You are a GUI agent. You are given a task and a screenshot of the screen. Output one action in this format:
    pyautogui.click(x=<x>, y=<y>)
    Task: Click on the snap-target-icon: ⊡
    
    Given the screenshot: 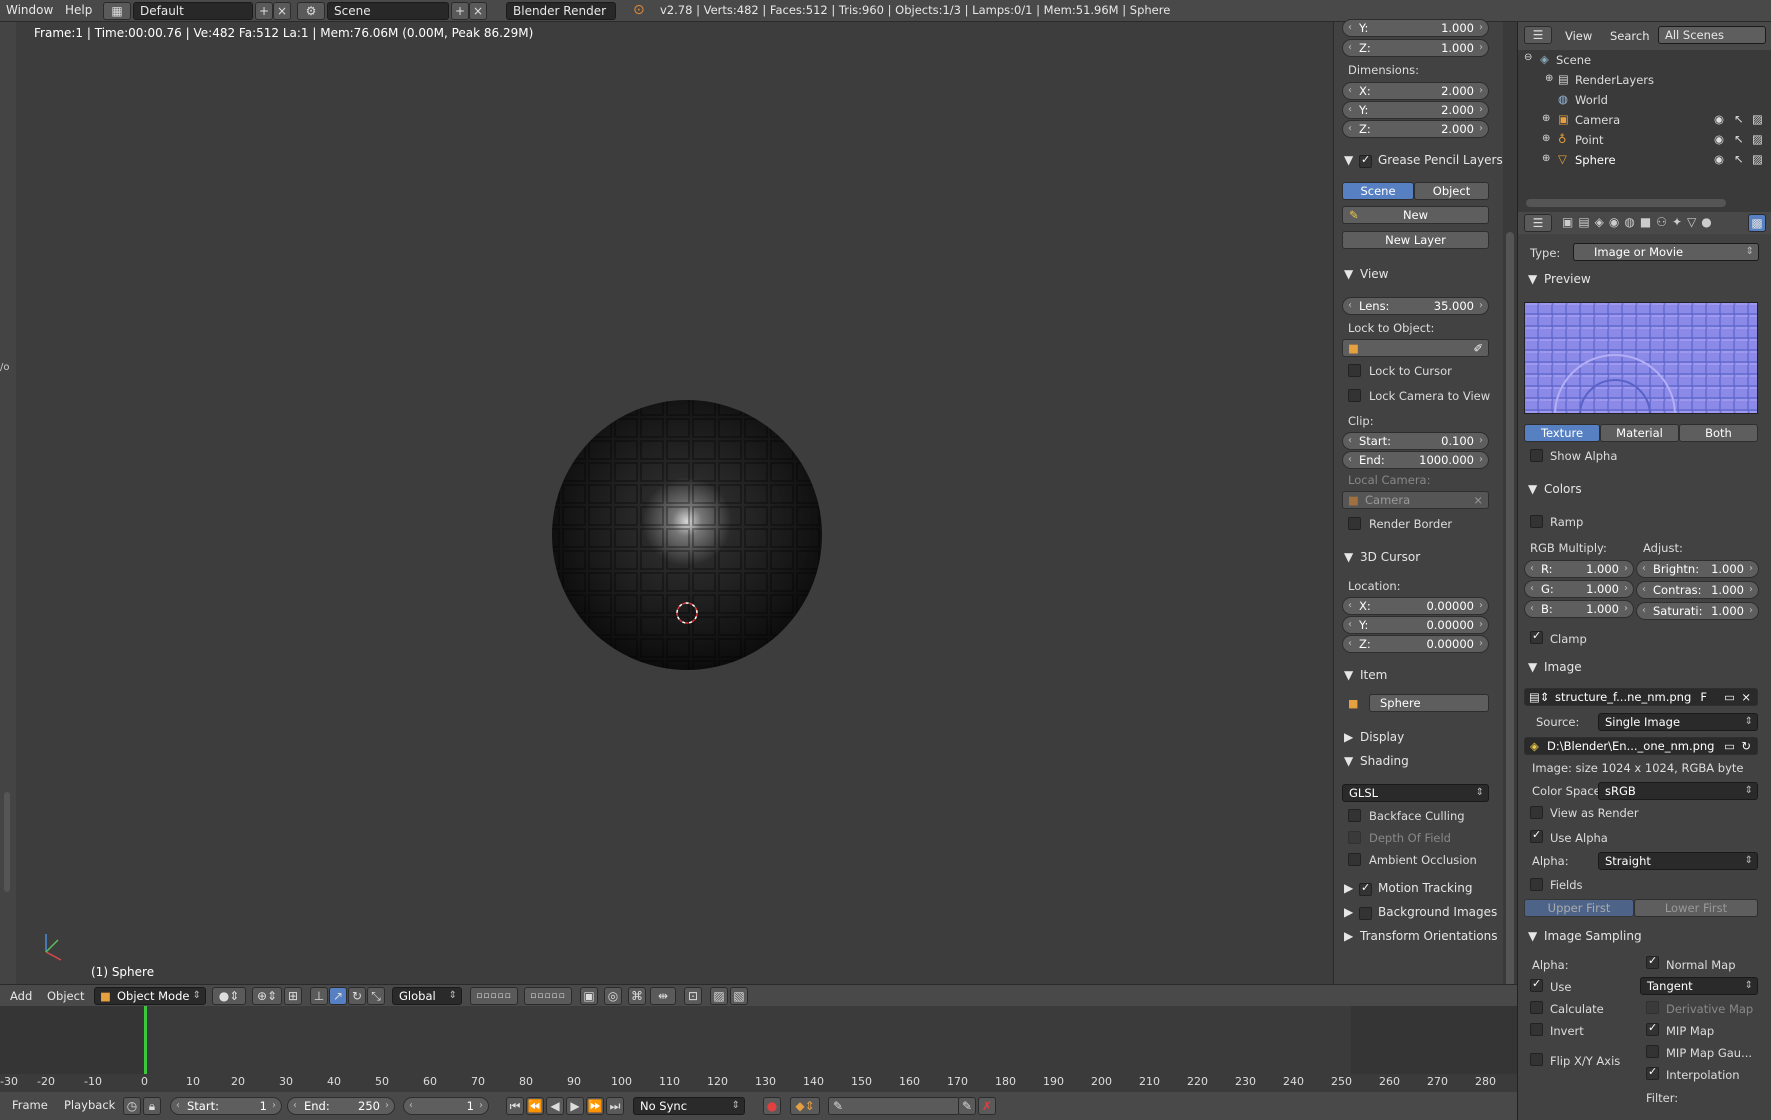 What is the action you would take?
    pyautogui.click(x=693, y=996)
    